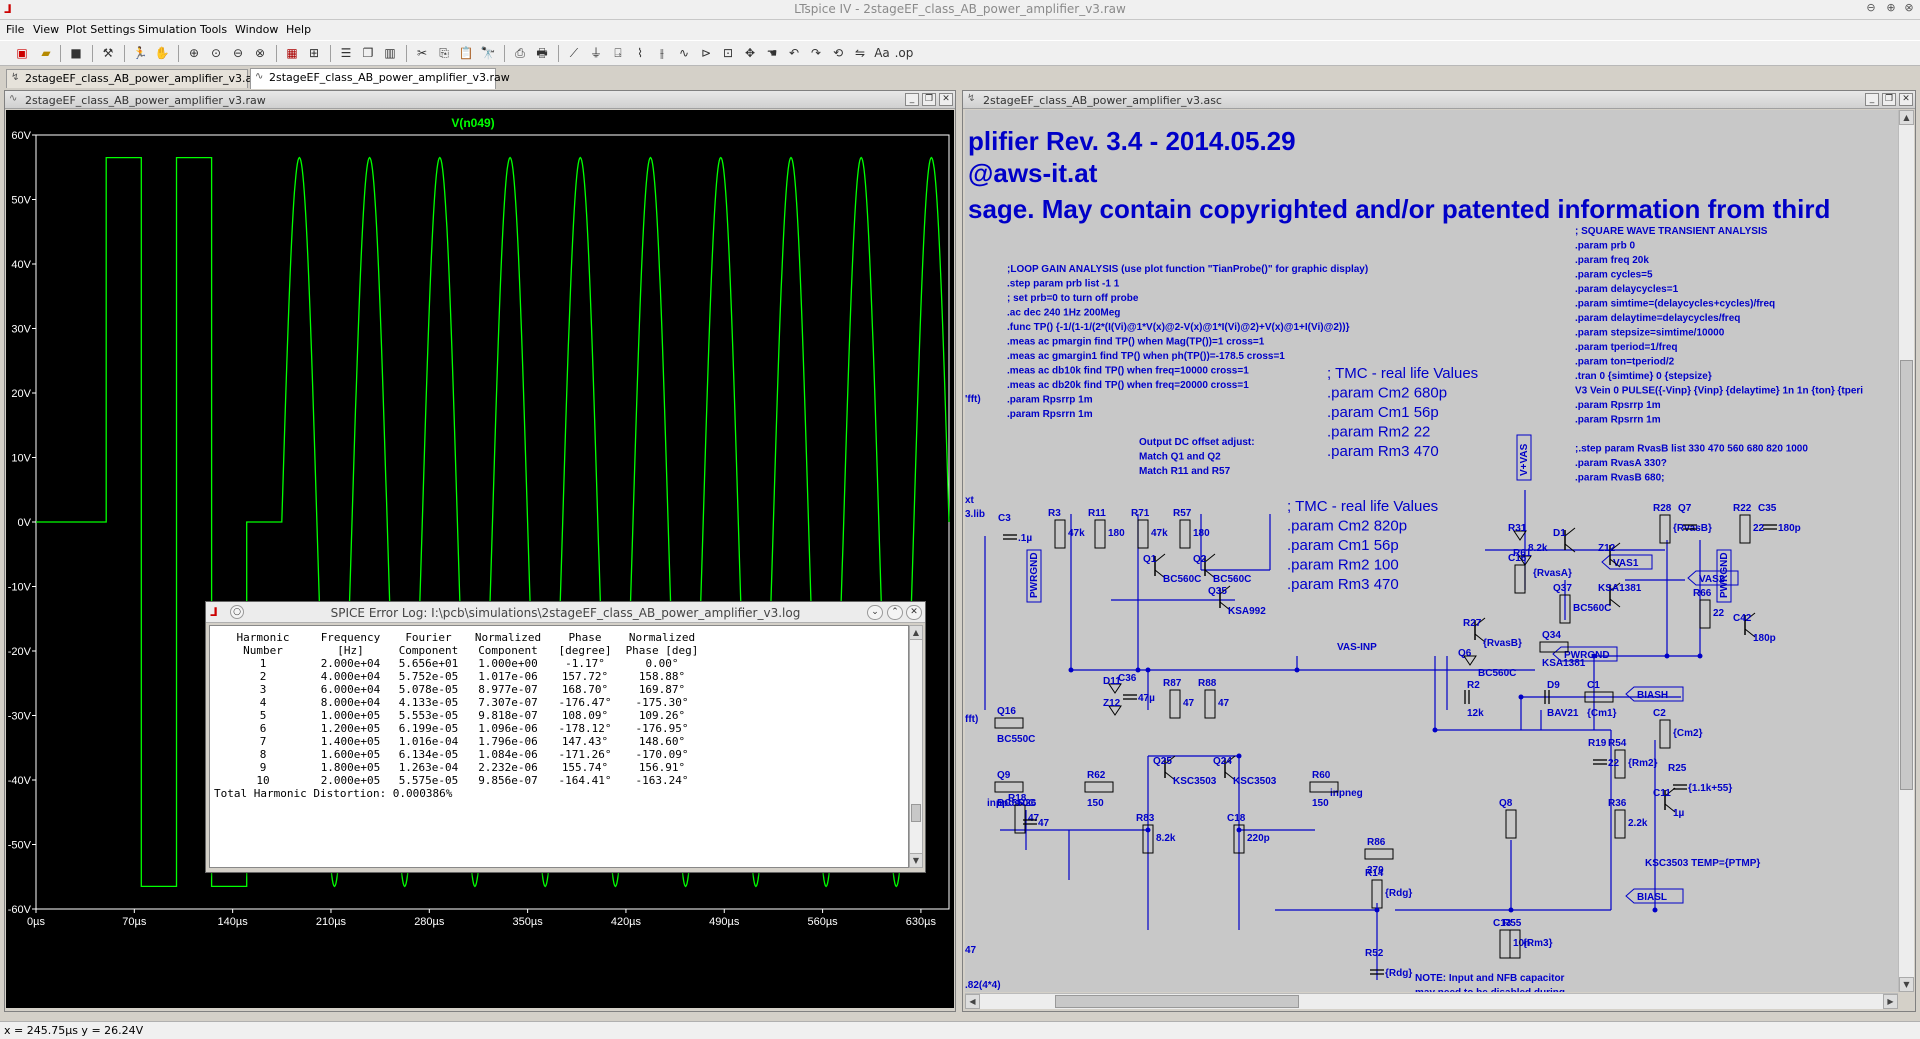  What do you see at coordinates (1375, 870) in the screenshot?
I see `component-value: 270` at bounding box center [1375, 870].